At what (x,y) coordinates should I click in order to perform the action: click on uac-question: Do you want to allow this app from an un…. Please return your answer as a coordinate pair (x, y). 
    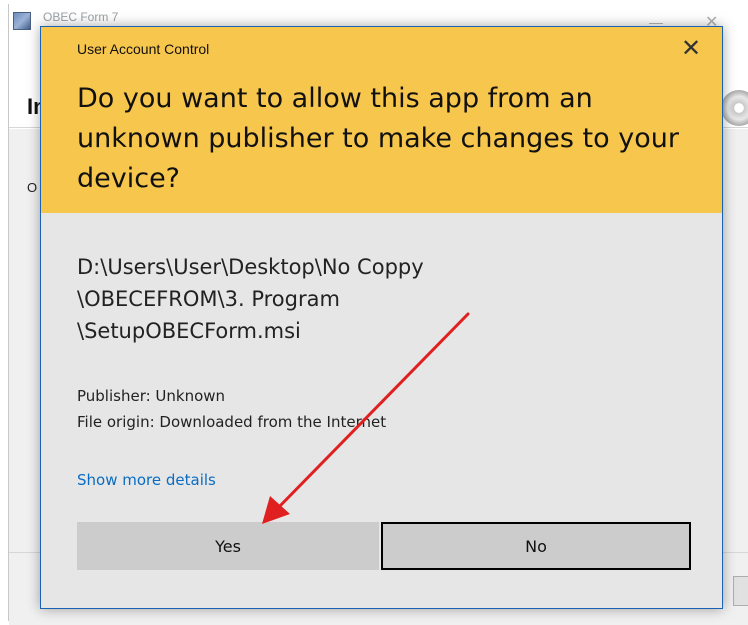
    Looking at the image, I should click on (378, 138).